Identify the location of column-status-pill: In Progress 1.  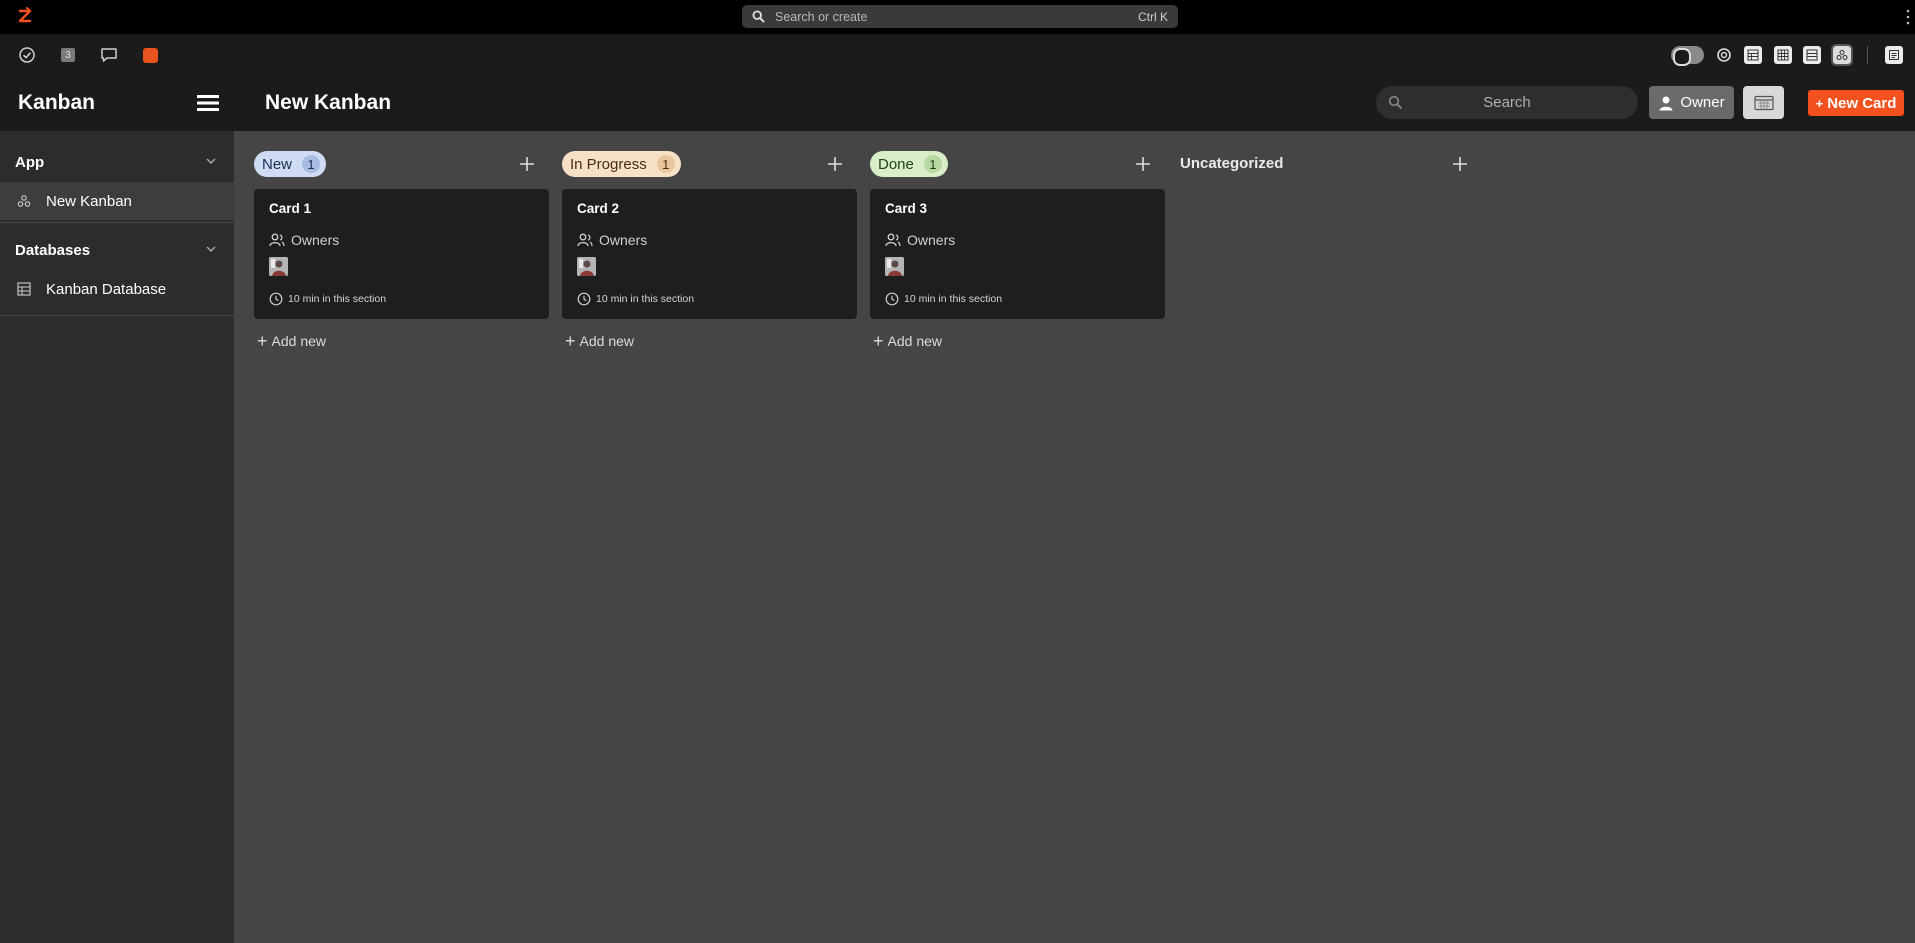
(621, 164).